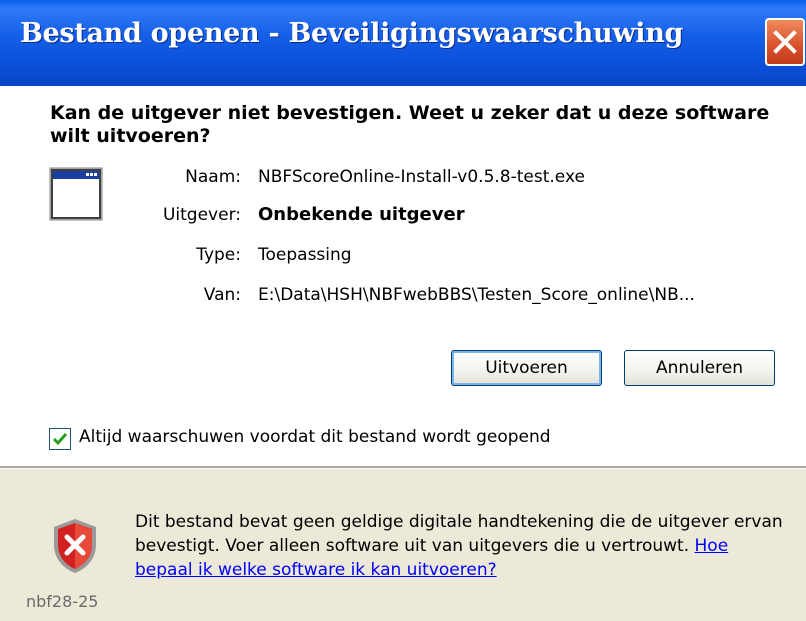 Image resolution: width=806 pixels, height=621 pixels. What do you see at coordinates (526, 368) in the screenshot?
I see `run-button: Uitvoeren` at bounding box center [526, 368].